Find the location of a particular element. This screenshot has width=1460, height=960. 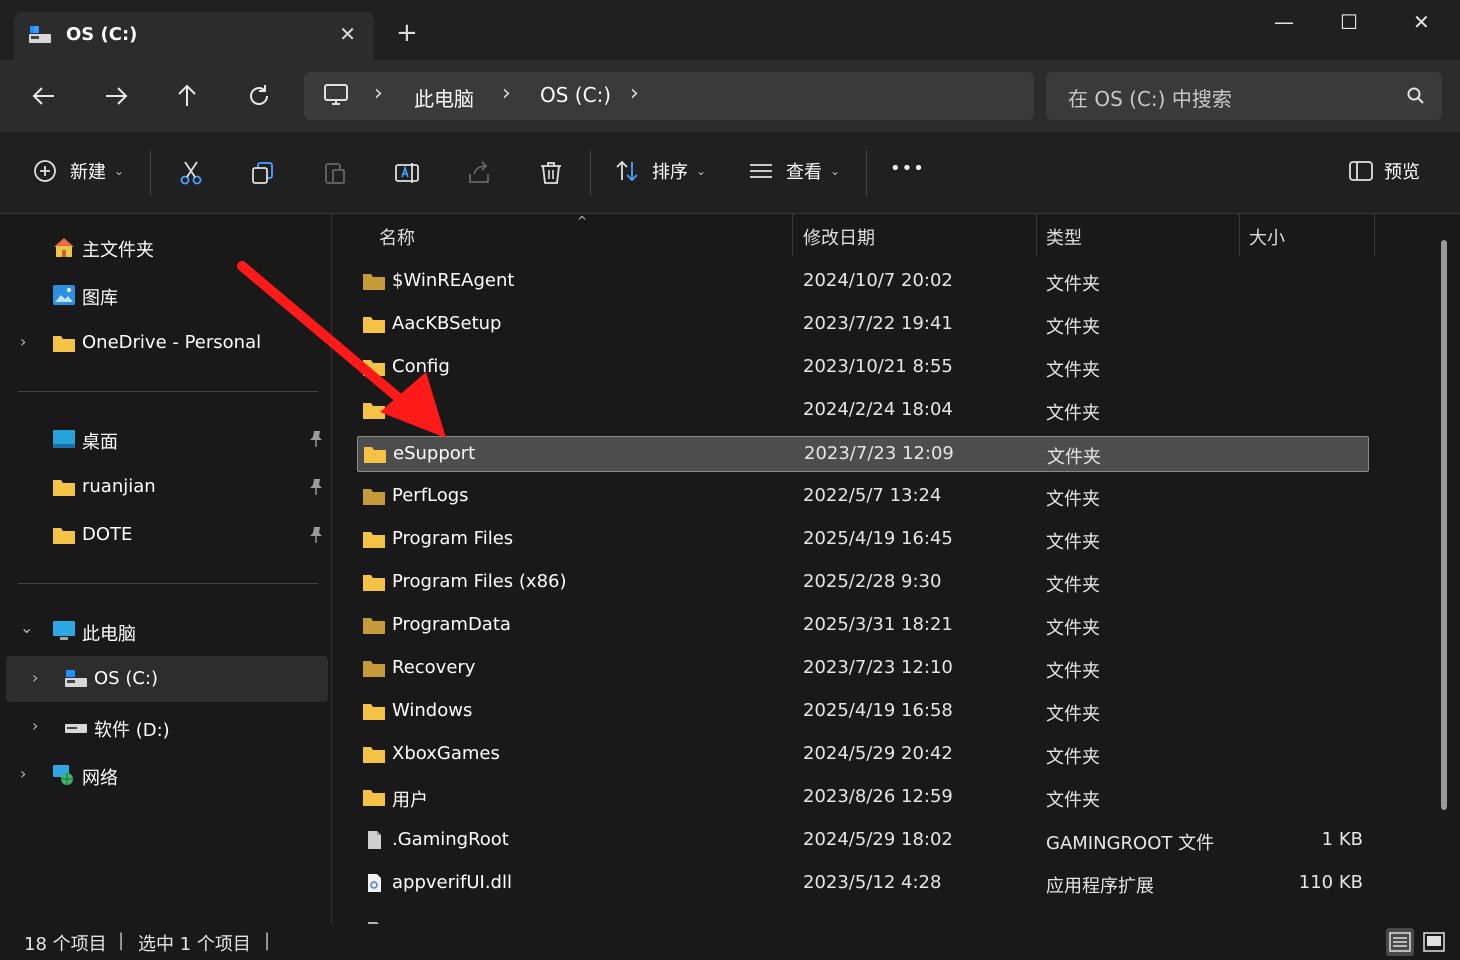

cut-icon is located at coordinates (191, 173).